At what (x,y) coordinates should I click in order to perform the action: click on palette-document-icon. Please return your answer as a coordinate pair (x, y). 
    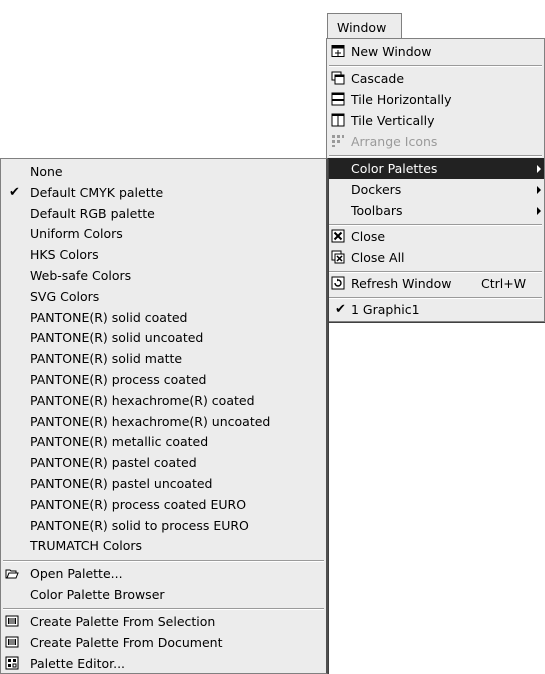
    Looking at the image, I should click on (12, 642).